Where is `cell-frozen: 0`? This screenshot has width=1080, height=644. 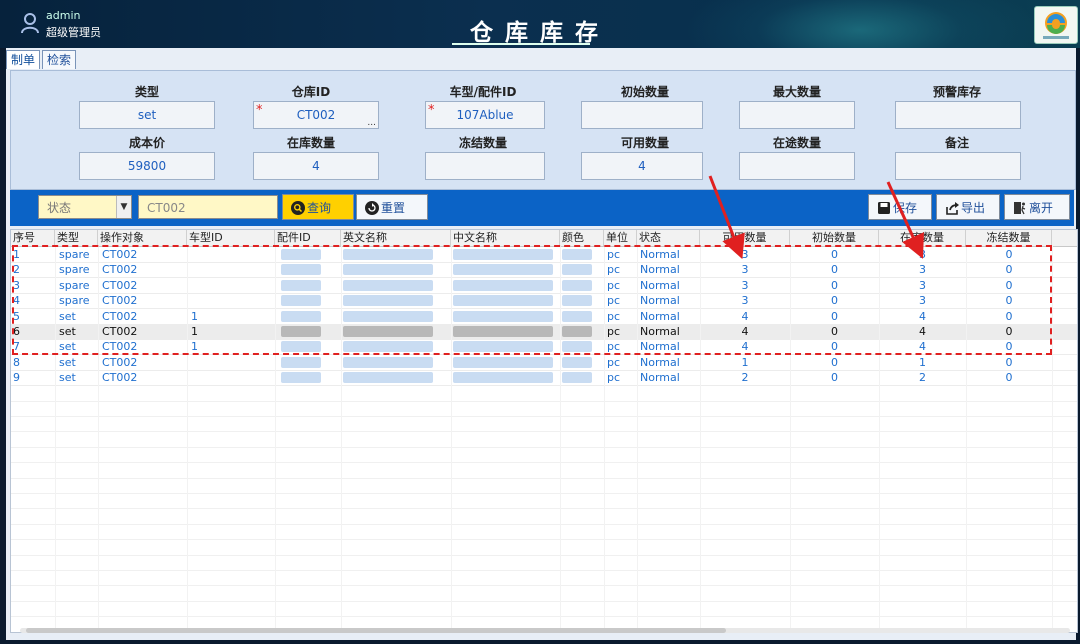
cell-frozen: 0 is located at coordinates (1009, 347).